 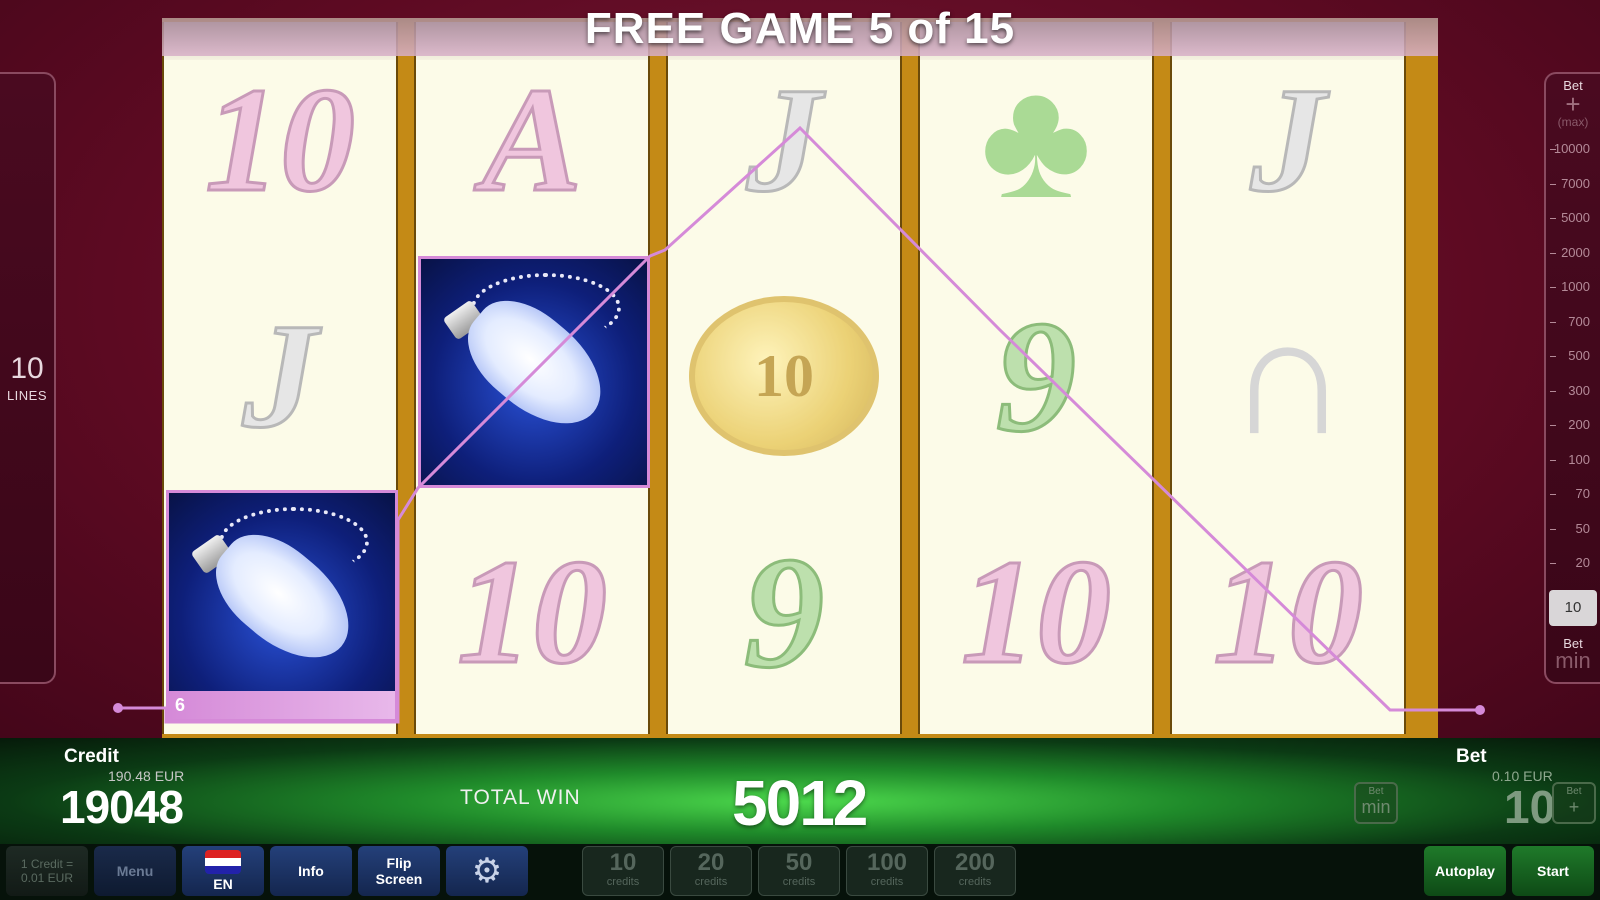 What do you see at coordinates (1376, 807) in the screenshot?
I see `bet-min-big: min` at bounding box center [1376, 807].